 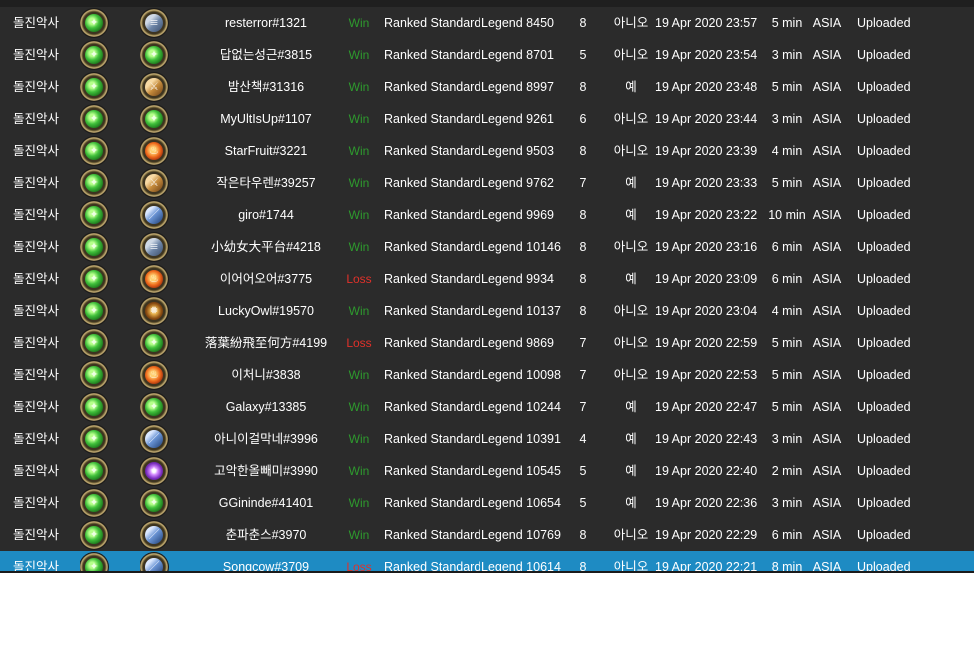 What do you see at coordinates (517, 23) in the screenshot?
I see `rank-cell: Legend 8450` at bounding box center [517, 23].